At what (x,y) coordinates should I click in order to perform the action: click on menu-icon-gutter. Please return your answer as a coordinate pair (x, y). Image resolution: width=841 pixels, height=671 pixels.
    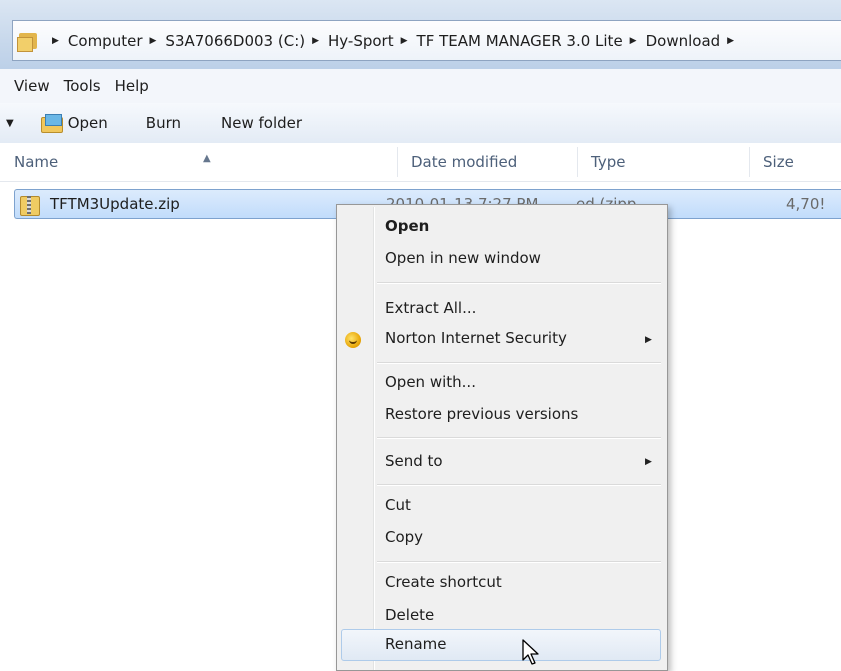
    Looking at the image, I should click on (374, 438).